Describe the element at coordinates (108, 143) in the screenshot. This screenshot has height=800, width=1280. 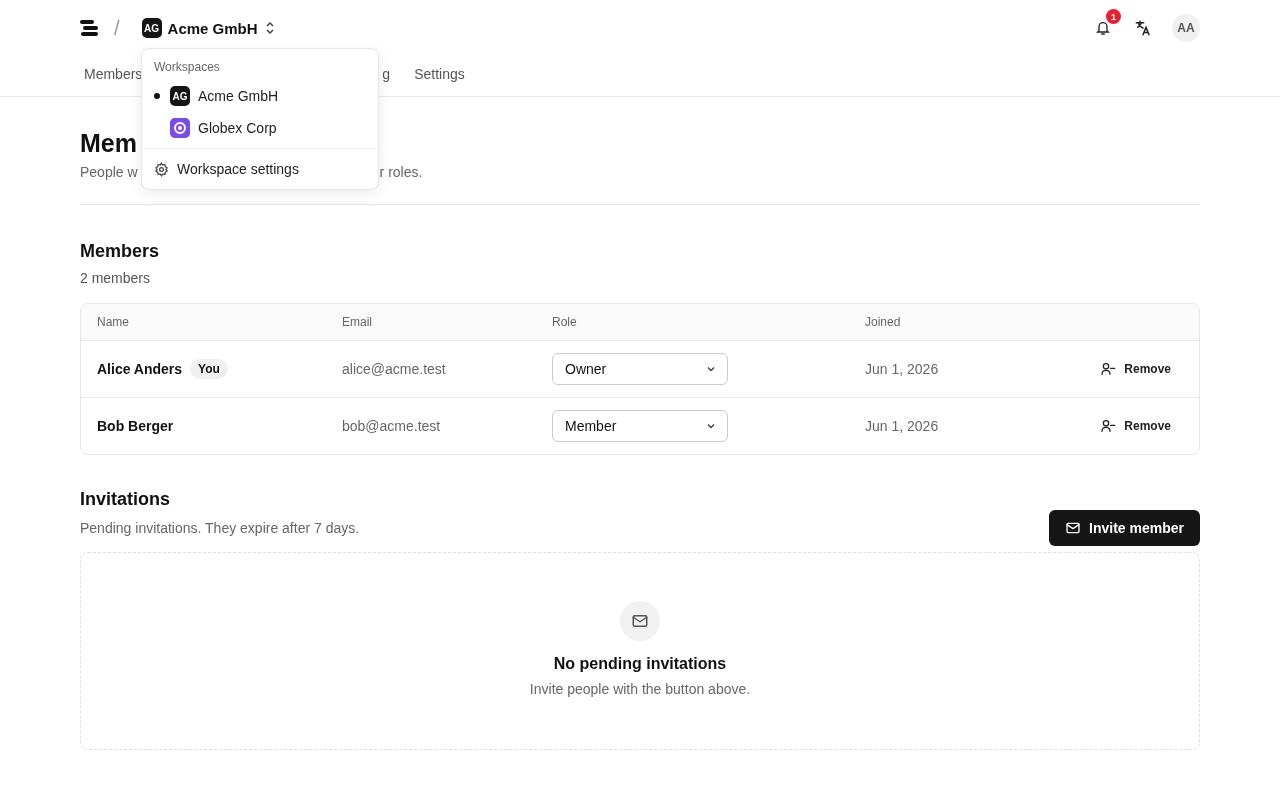
I see `page-title: Mem` at that location.